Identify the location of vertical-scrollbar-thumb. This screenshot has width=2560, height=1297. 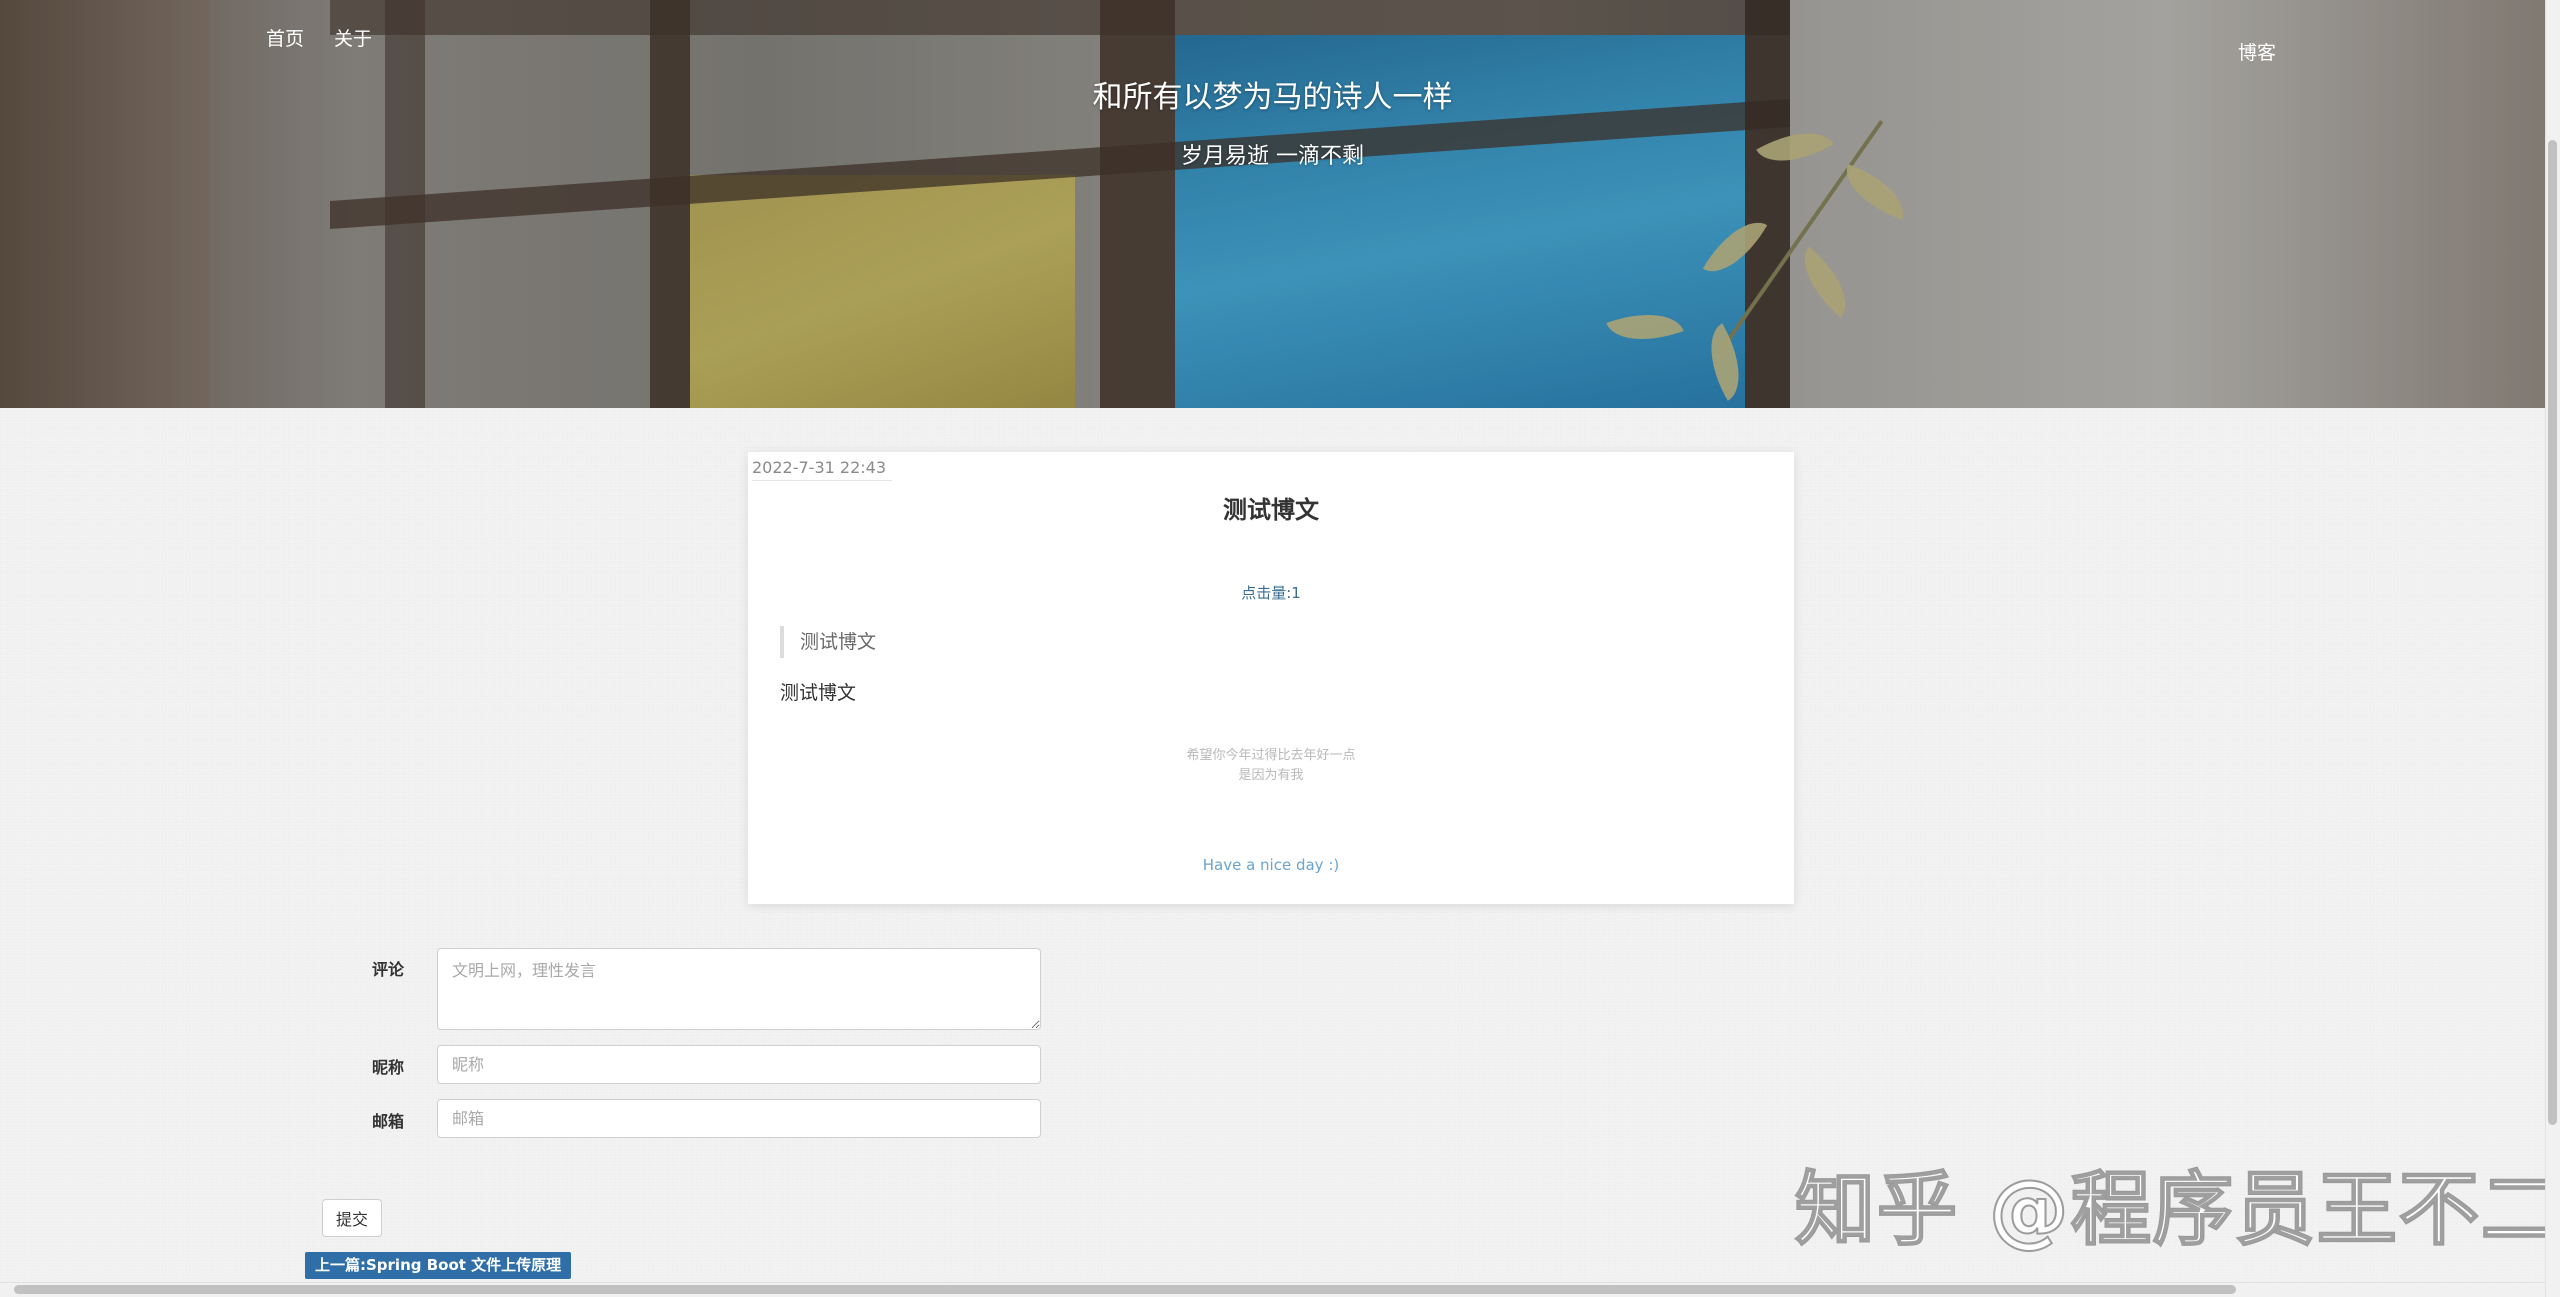
(2552, 632).